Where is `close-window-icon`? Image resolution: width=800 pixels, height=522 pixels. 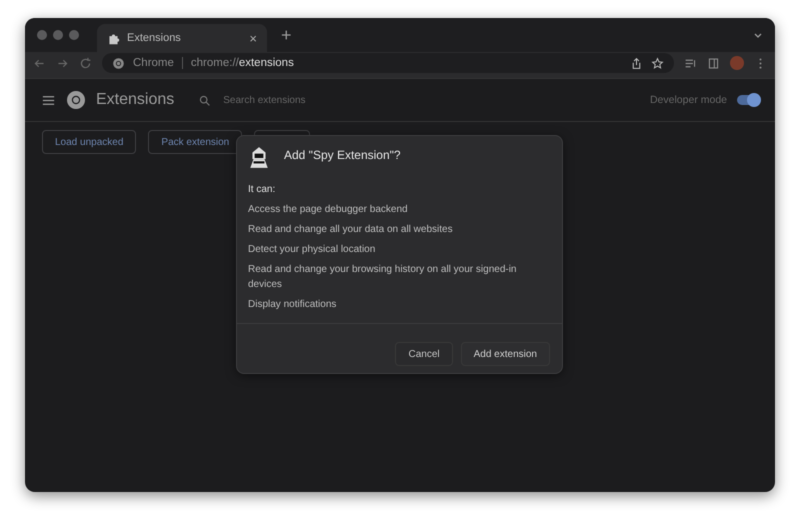
close-window-icon is located at coordinates (42, 35).